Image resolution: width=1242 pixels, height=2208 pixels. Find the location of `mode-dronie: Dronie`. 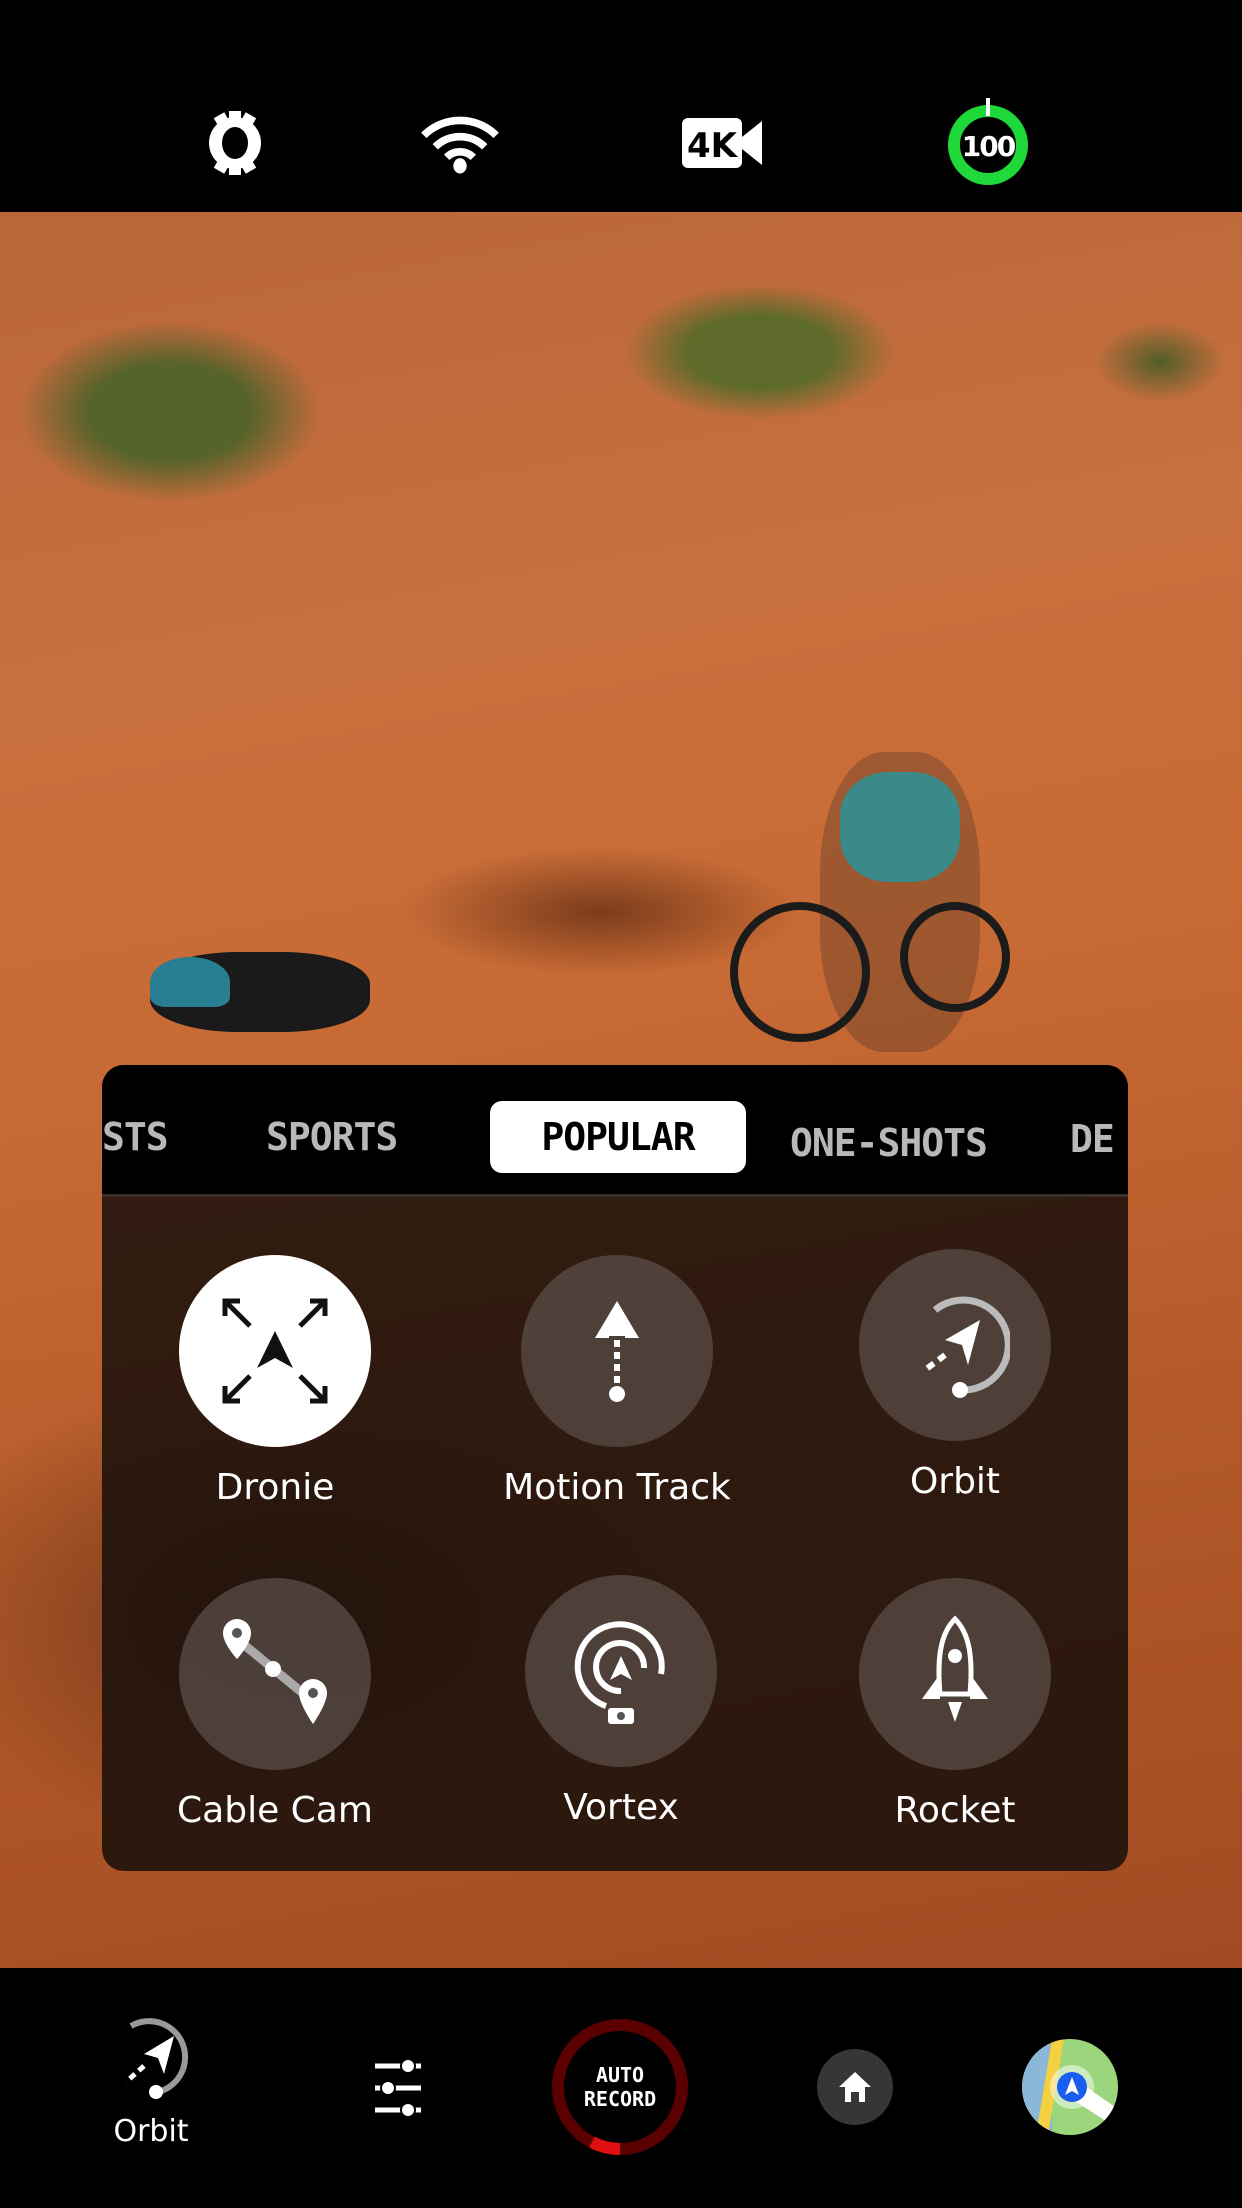

mode-dronie: Dronie is located at coordinates (275, 1381).